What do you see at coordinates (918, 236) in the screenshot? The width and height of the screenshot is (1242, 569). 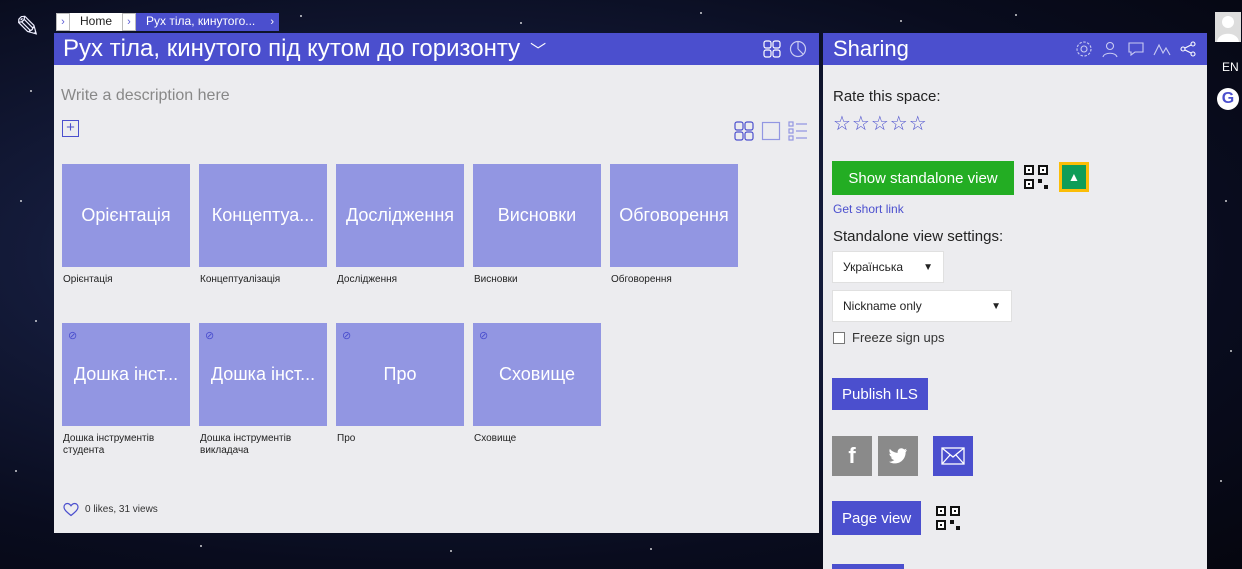 I see `standalone-settings-label: Standalone view settings:` at bounding box center [918, 236].